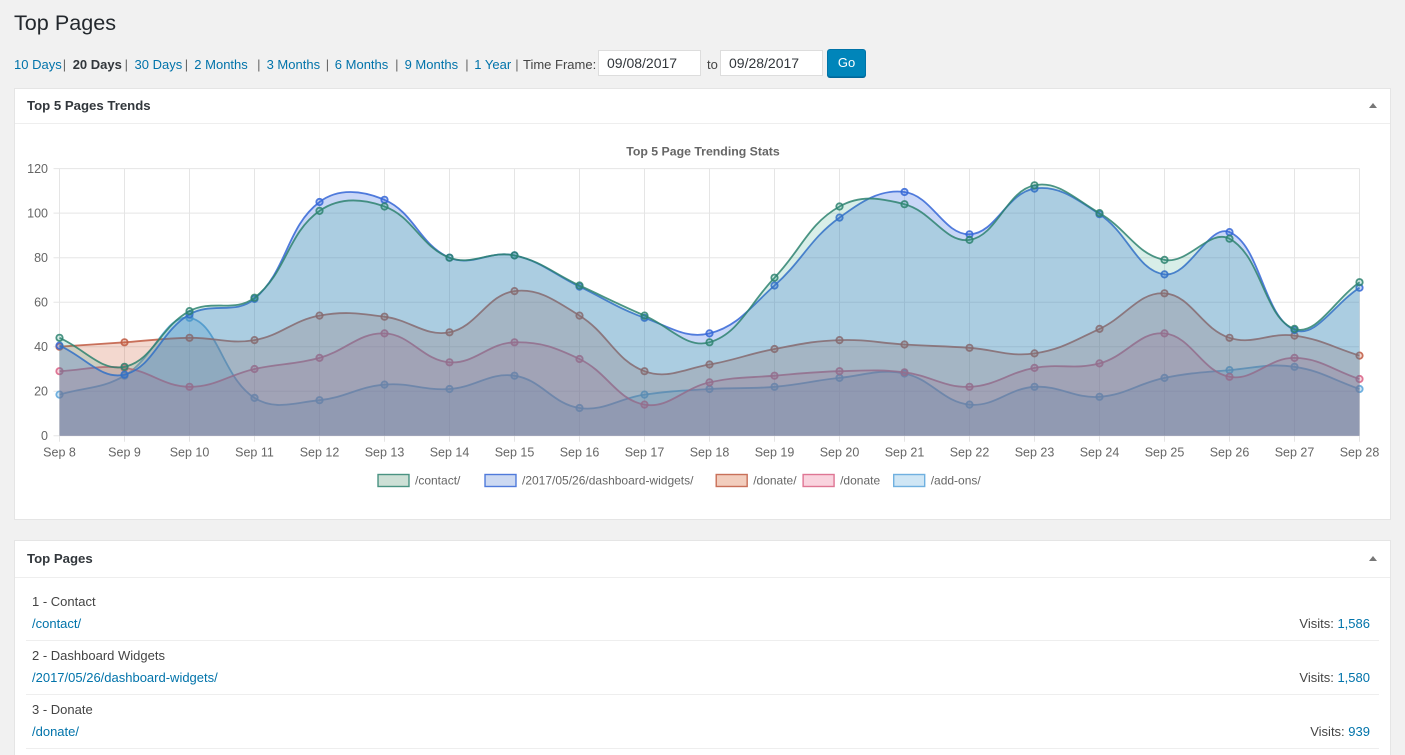 The height and width of the screenshot is (755, 1405). I want to click on svg-text: Sep 14, so click(450, 453).